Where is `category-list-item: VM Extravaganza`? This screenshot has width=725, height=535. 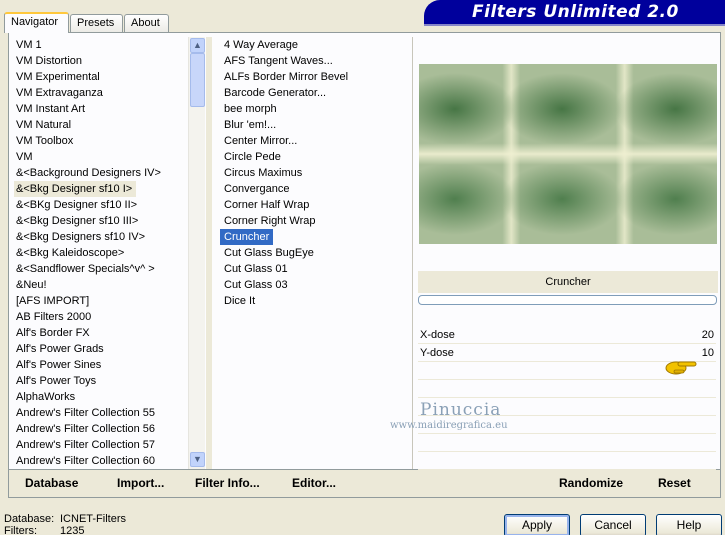 category-list-item: VM Extravaganza is located at coordinates (101, 93).